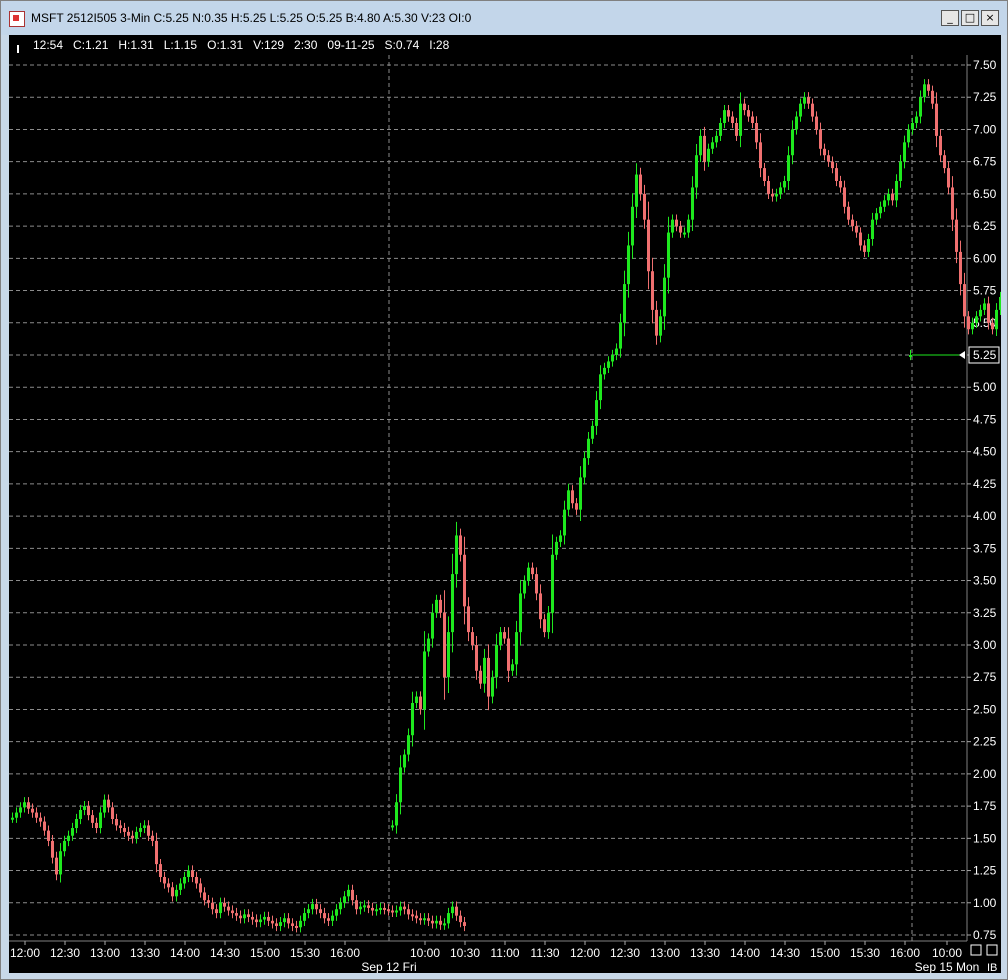 Image resolution: width=1008 pixels, height=980 pixels. I want to click on minimize-button: _, so click(950, 18).